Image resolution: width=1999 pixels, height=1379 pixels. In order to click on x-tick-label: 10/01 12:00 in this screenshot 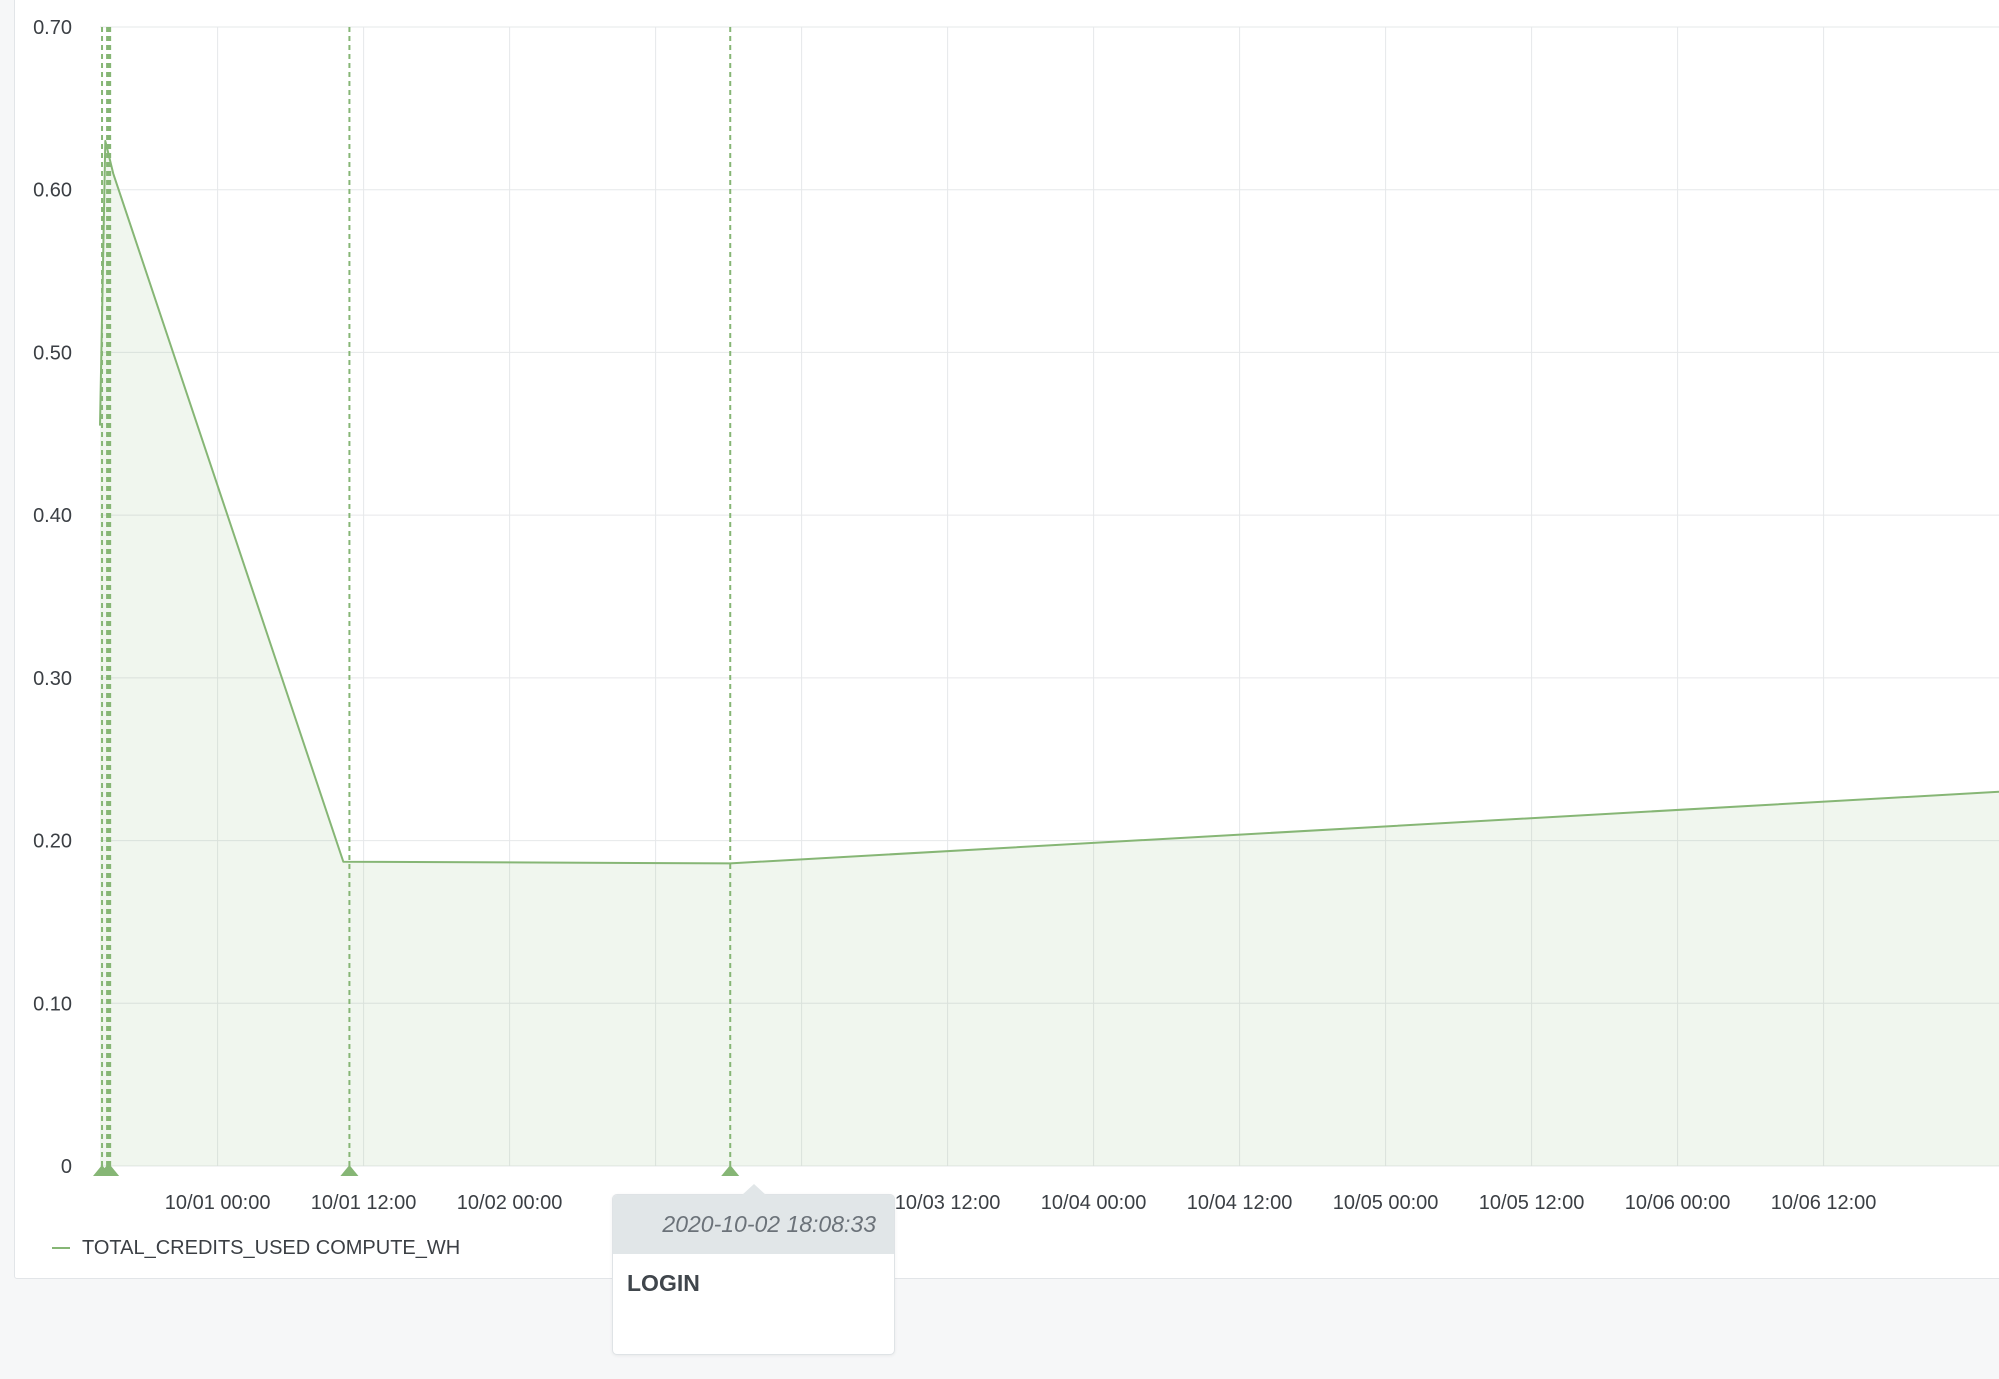, I will do `click(364, 1203)`.